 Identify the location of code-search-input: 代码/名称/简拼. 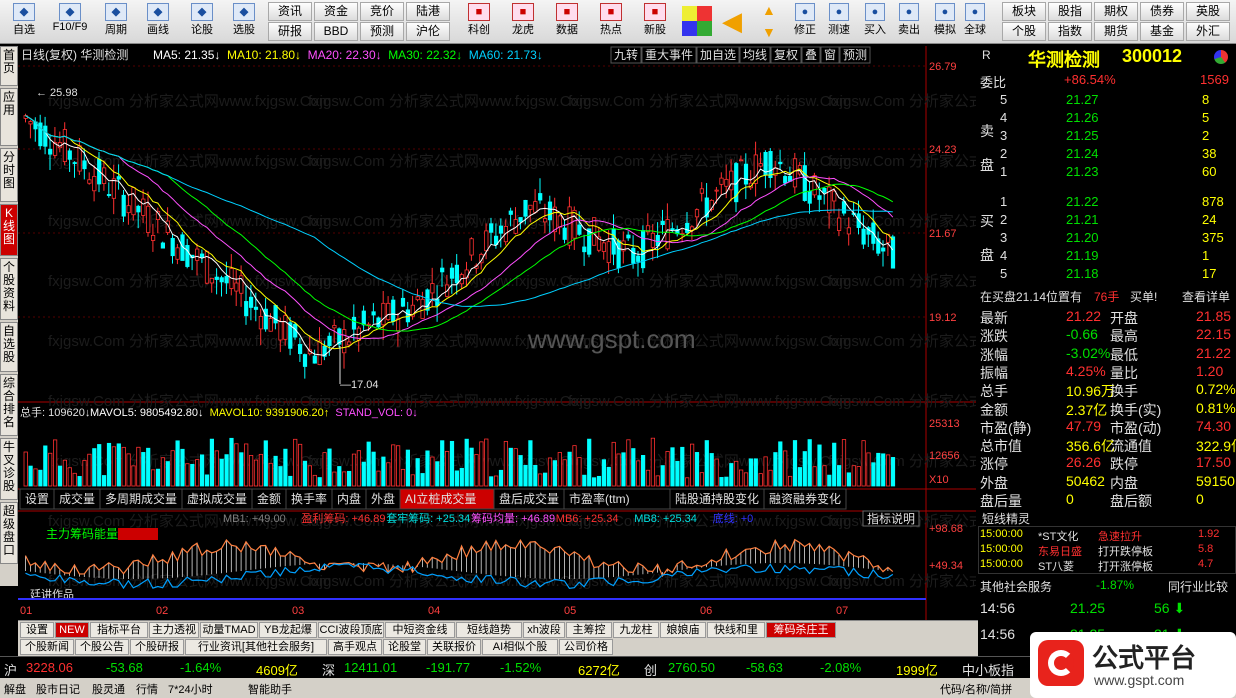
(976, 689).